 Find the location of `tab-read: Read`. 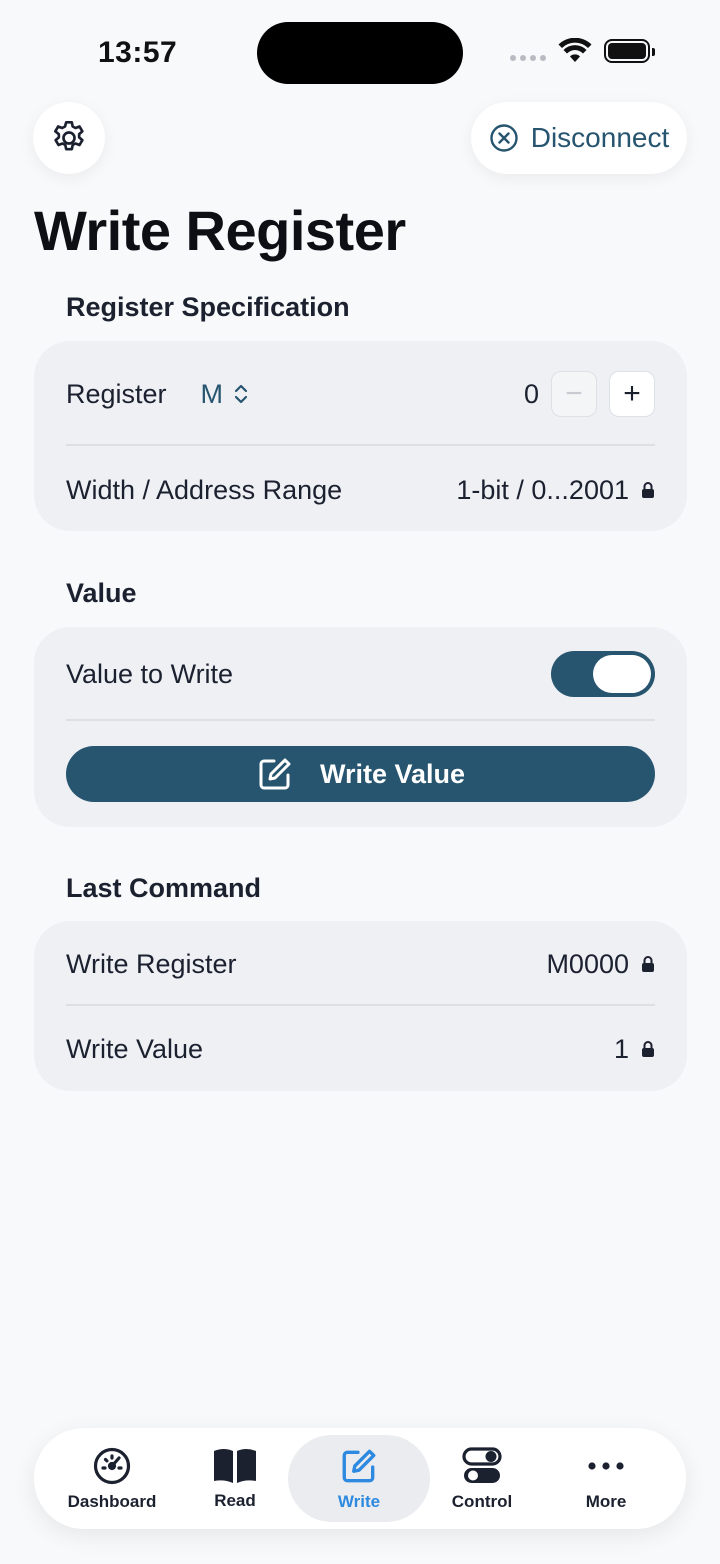

tab-read: Read is located at coordinates (235, 1478).